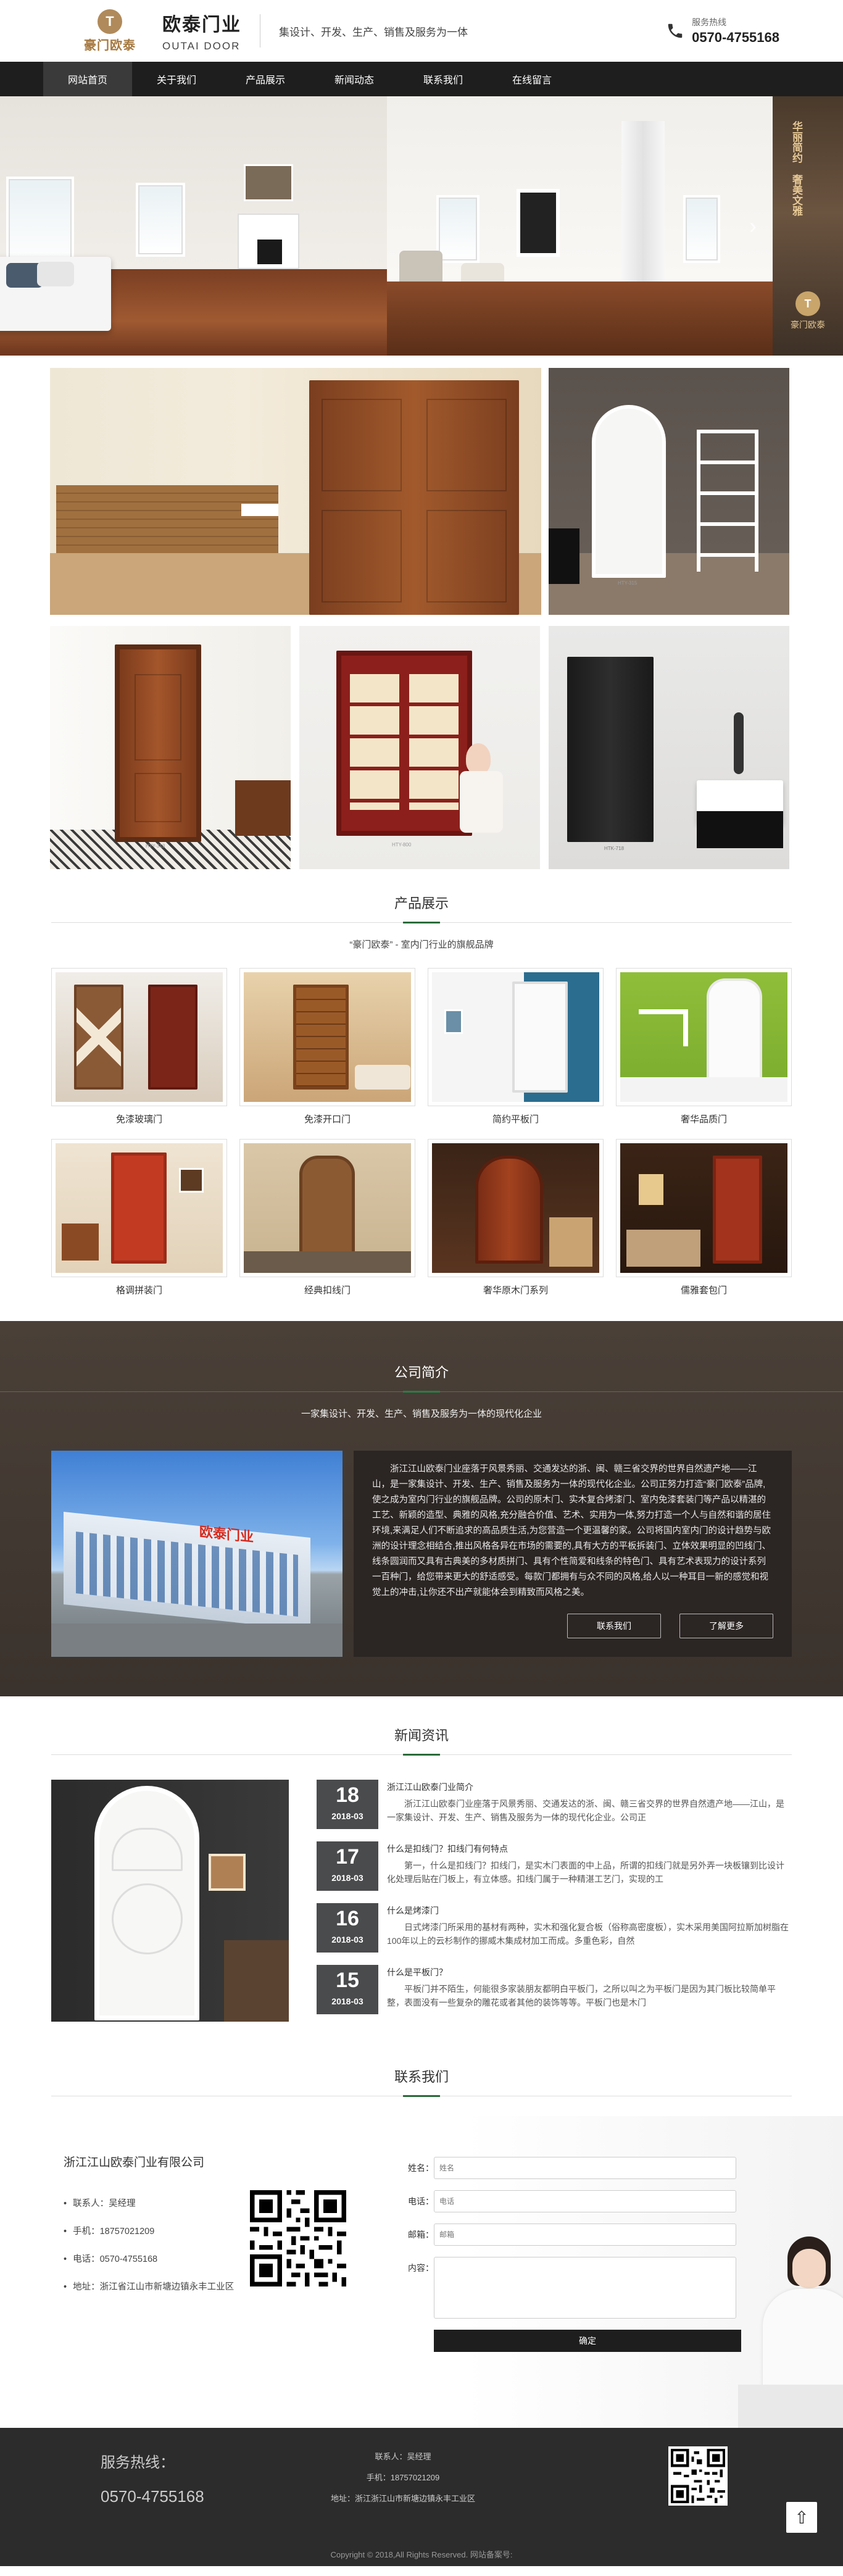  What do you see at coordinates (402, 2498) in the screenshot?
I see `footer-address: 地址：浙江浙江山市新塘边镇永丰工业区` at bounding box center [402, 2498].